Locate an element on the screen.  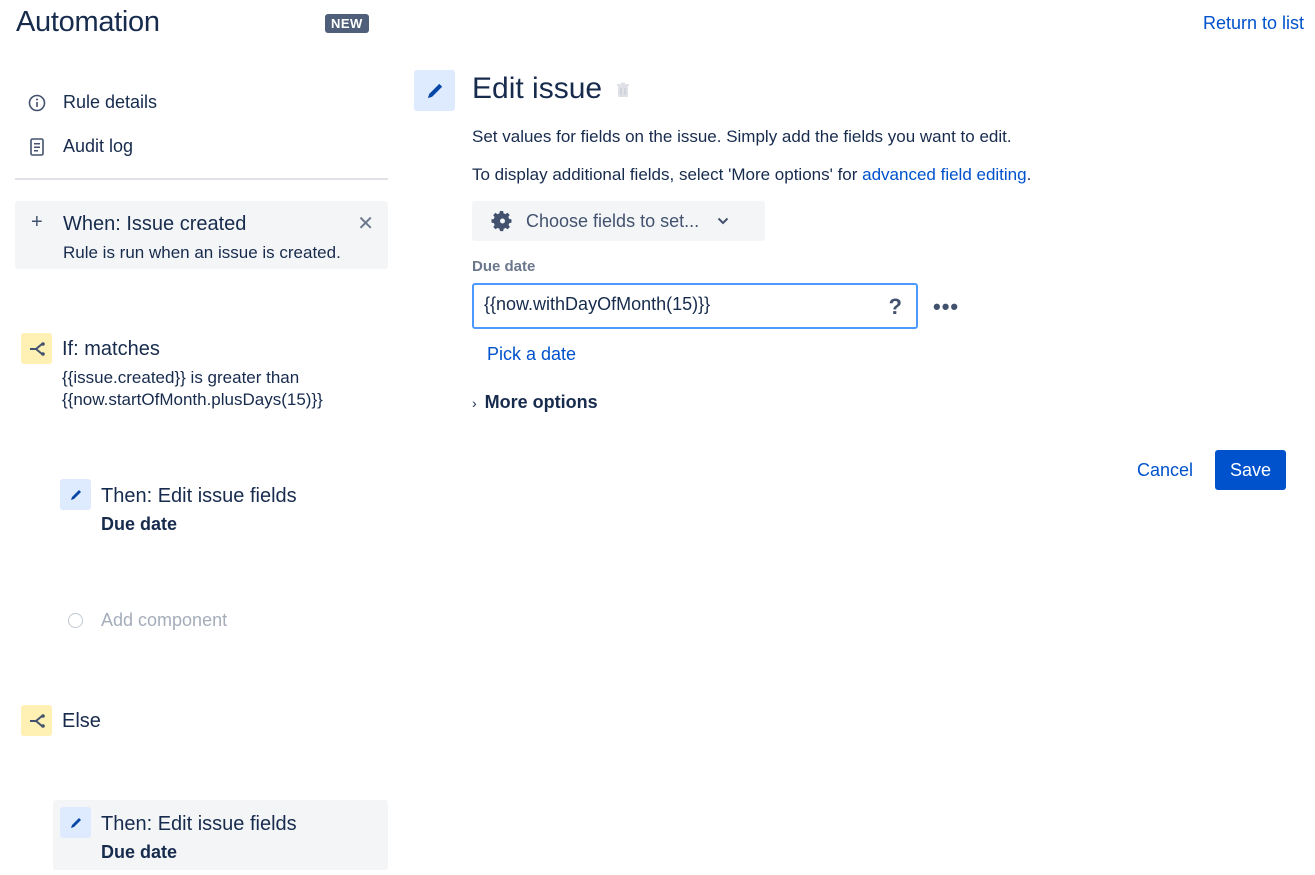
add-component-button: Add component is located at coordinates (147, 620).